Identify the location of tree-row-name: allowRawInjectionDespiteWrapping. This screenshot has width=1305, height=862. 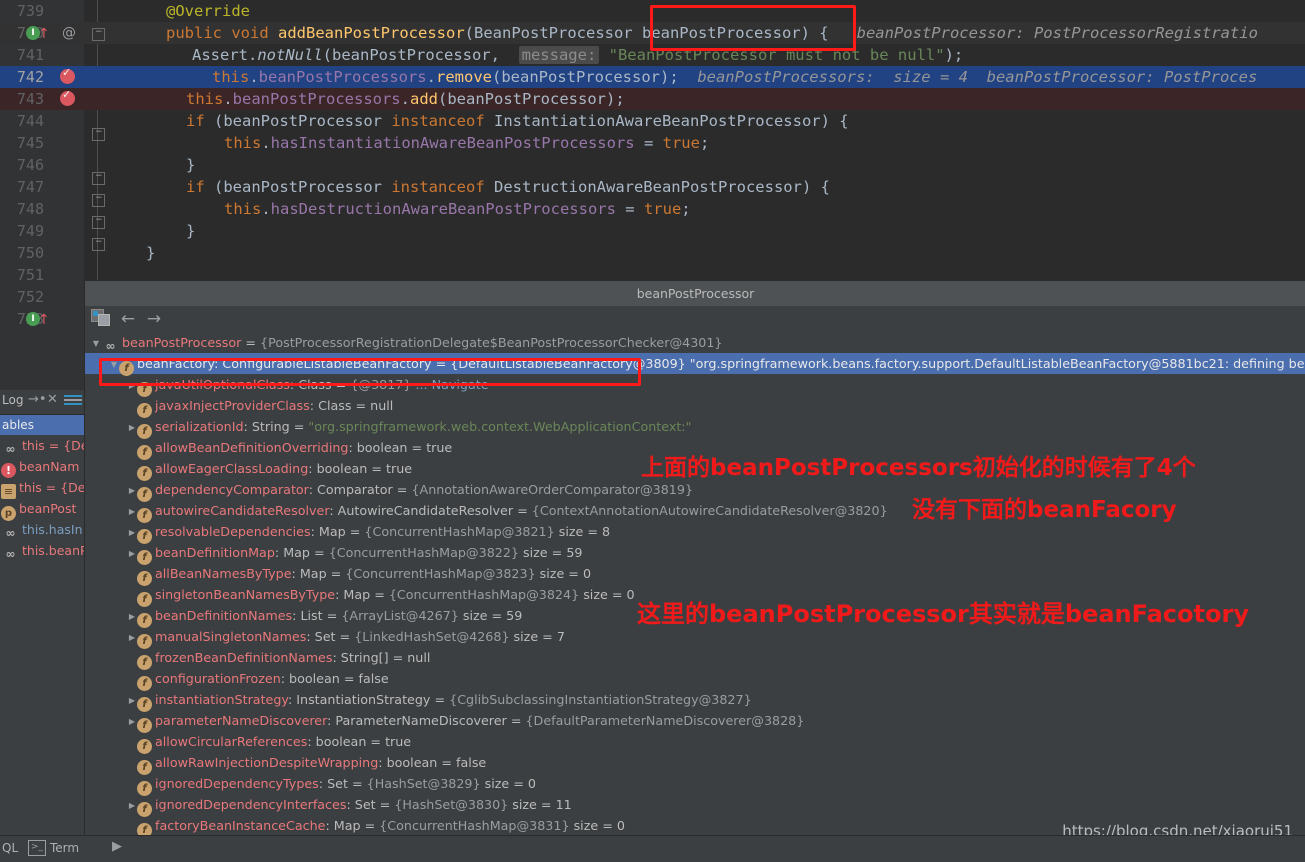
(267, 762).